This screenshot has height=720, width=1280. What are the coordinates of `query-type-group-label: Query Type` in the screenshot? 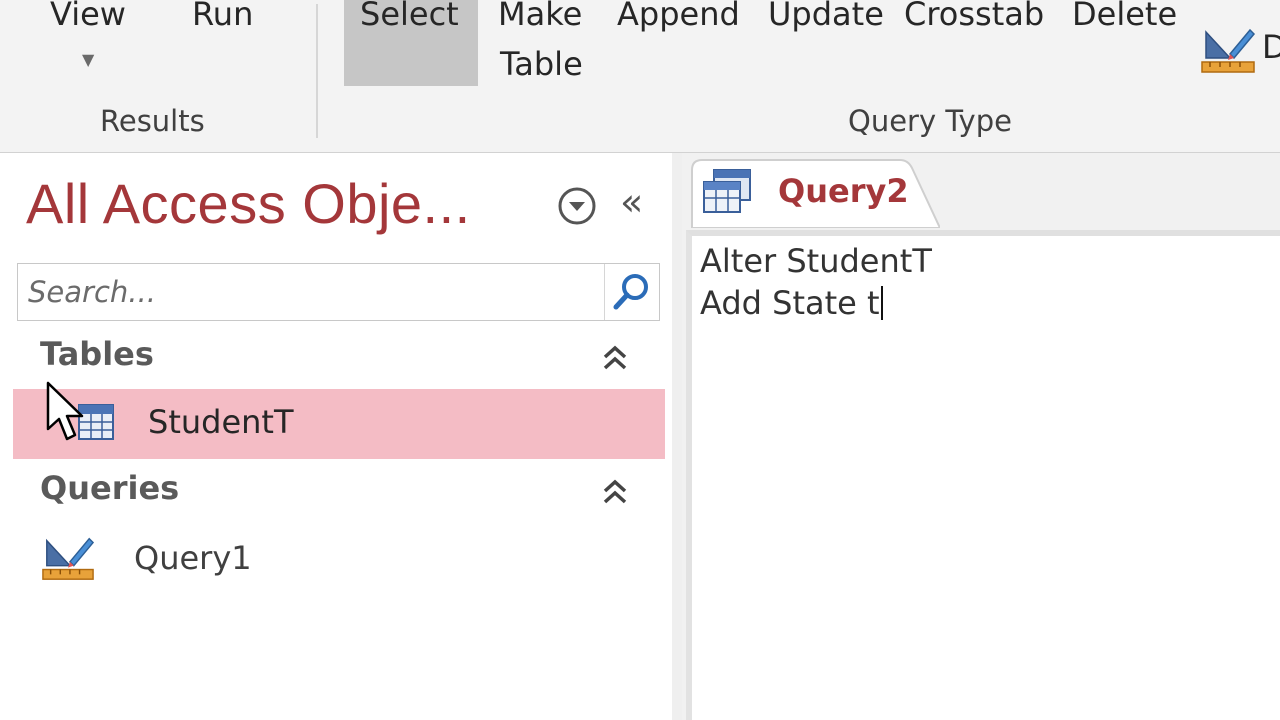 It's located at (930, 121).